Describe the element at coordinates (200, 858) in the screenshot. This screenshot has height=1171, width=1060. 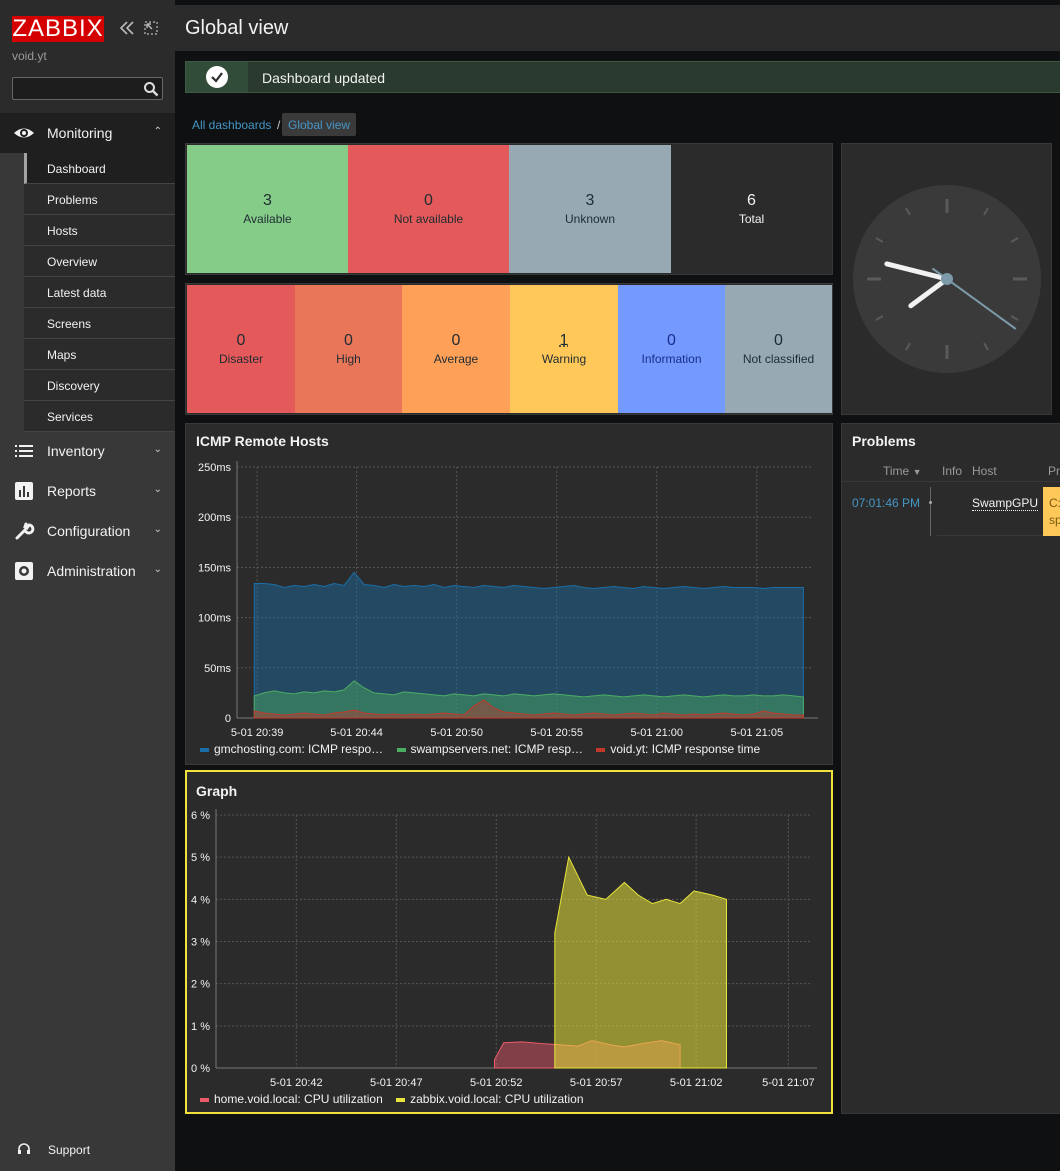
I see `y-tick-label: 5 %` at that location.